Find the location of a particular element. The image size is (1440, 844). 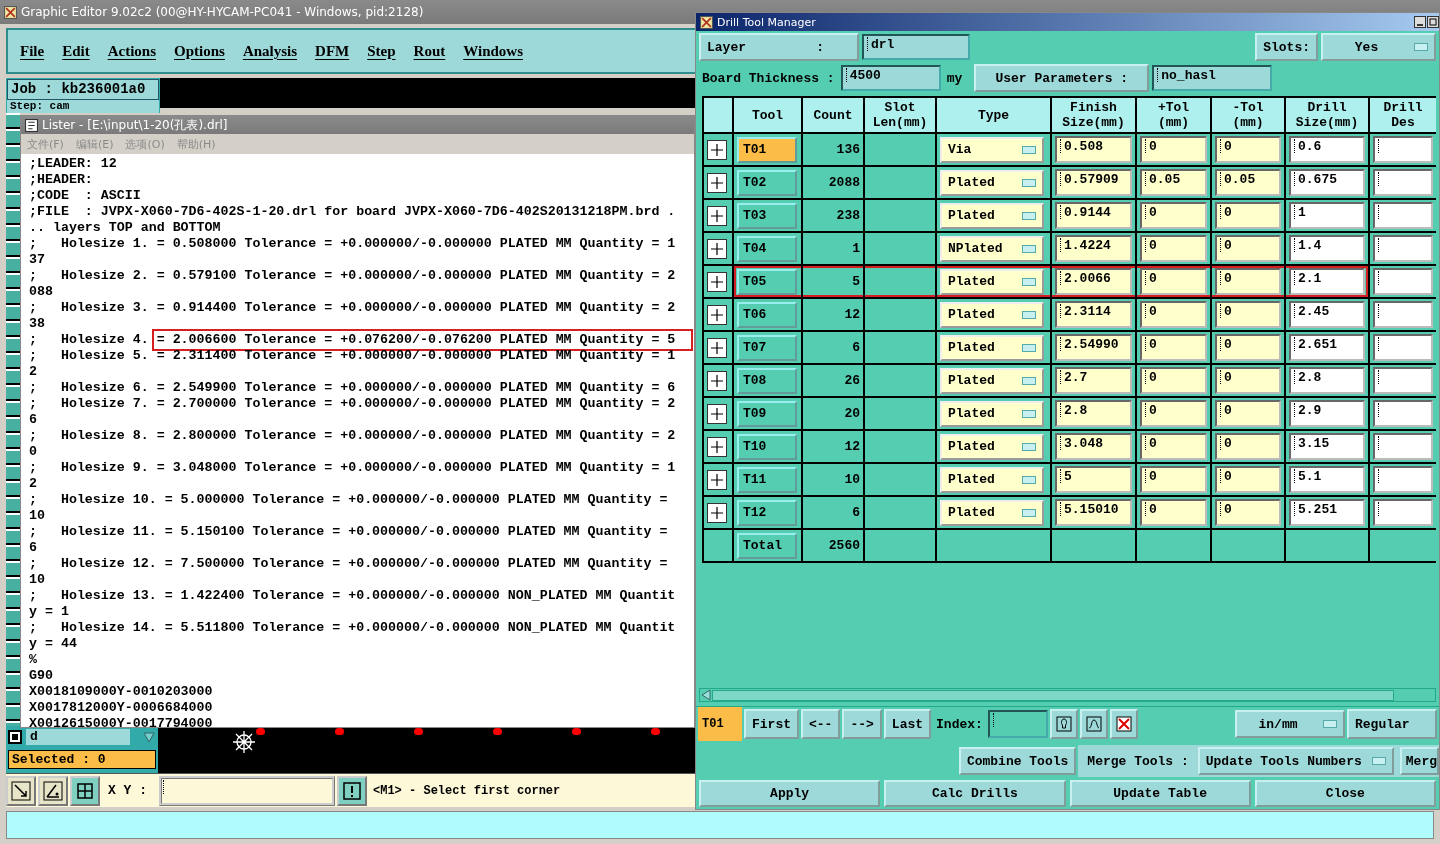

merge-option-dropdown: Update Tools Numbers is located at coordinates (1295, 761).